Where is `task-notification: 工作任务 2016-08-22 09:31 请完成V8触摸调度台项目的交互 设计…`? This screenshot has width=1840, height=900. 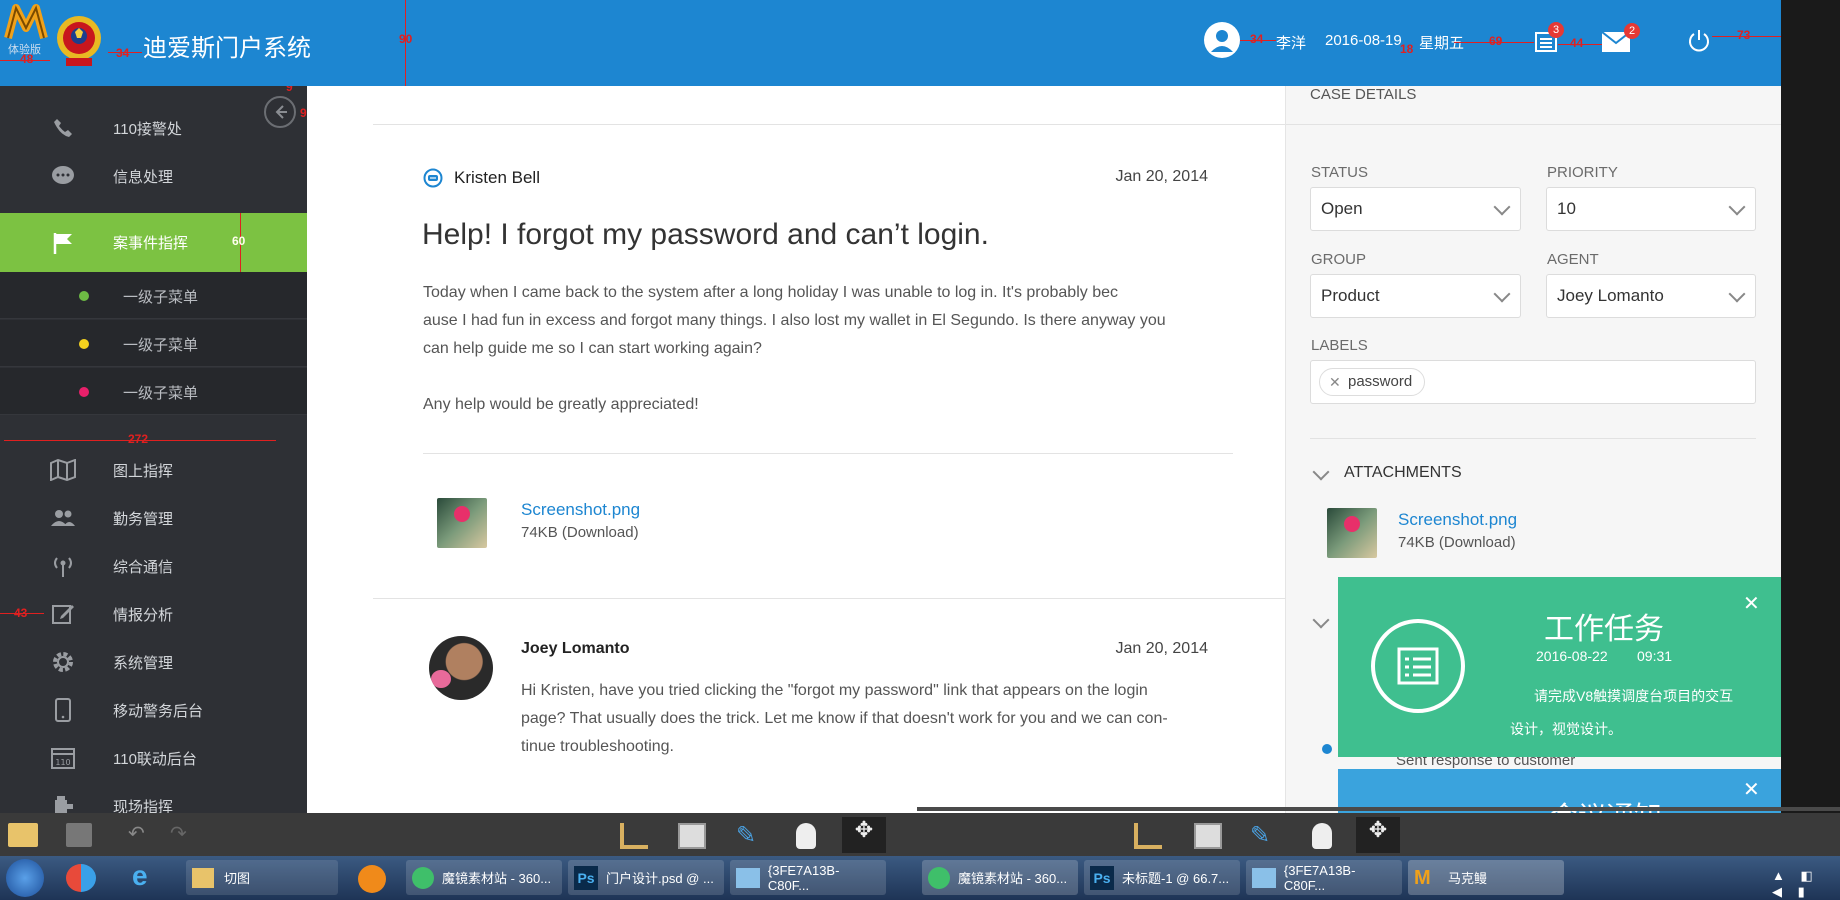
task-notification: 工作任务 2016-08-22 09:31 请完成V8触摸调度台项目的交互 设计… is located at coordinates (1559, 667).